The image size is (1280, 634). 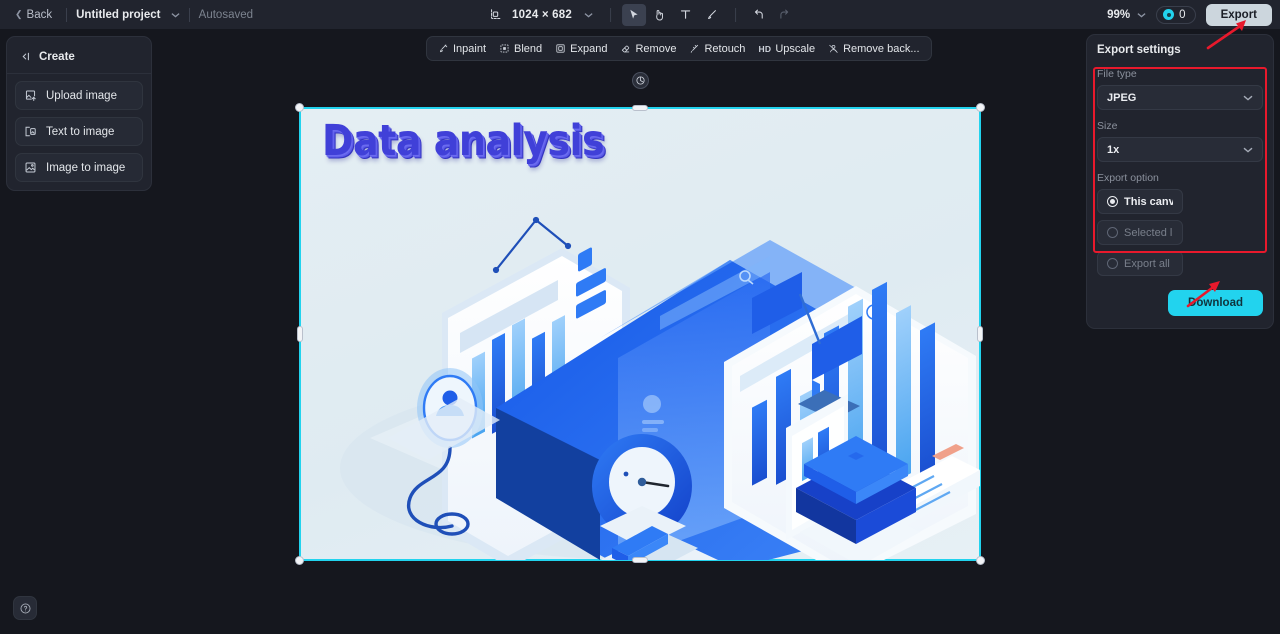 I want to click on redo-icon, so click(x=785, y=15).